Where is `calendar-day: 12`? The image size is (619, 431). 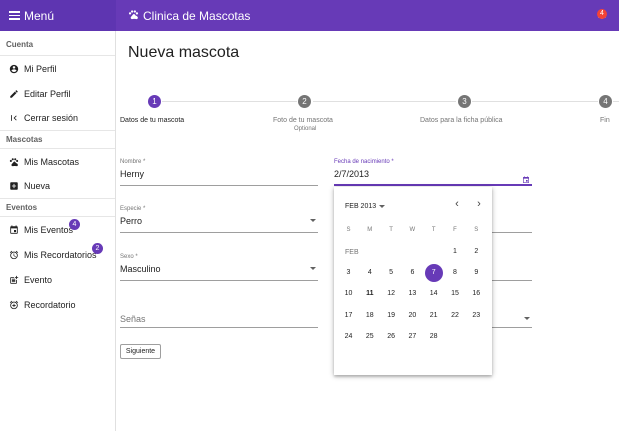 calendar-day: 12 is located at coordinates (391, 293).